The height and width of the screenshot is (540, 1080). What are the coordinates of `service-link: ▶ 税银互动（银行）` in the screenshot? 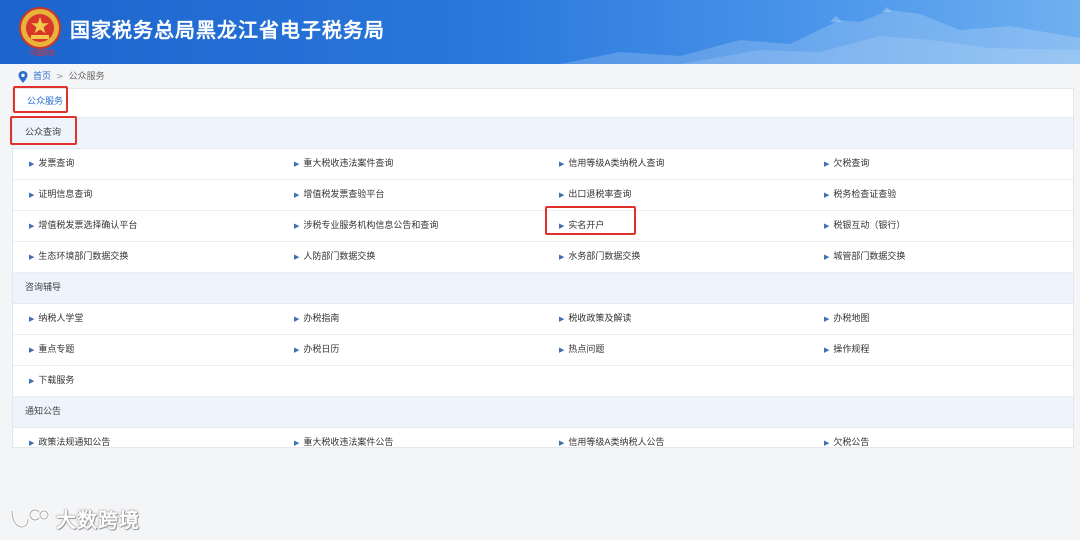 It's located at (940, 226).